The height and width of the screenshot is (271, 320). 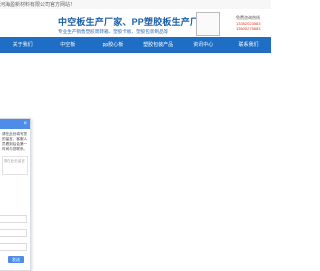 I want to click on nav-item-news: 资讯中心, so click(x=203, y=45).